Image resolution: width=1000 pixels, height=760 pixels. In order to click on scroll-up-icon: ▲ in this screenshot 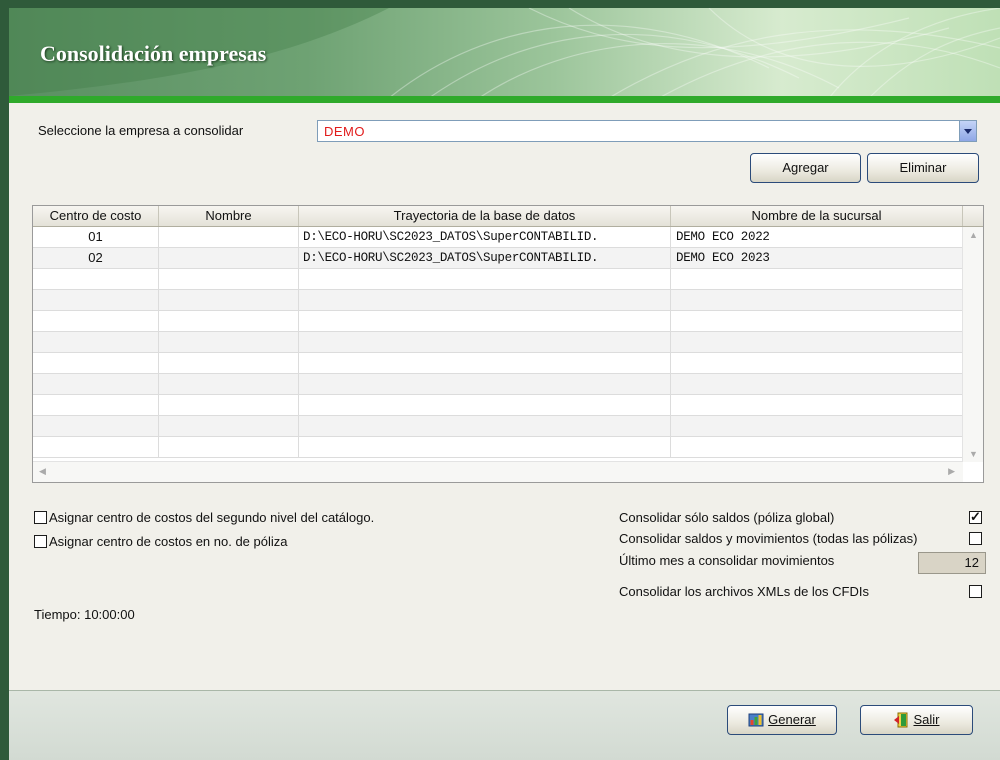, I will do `click(973, 235)`.